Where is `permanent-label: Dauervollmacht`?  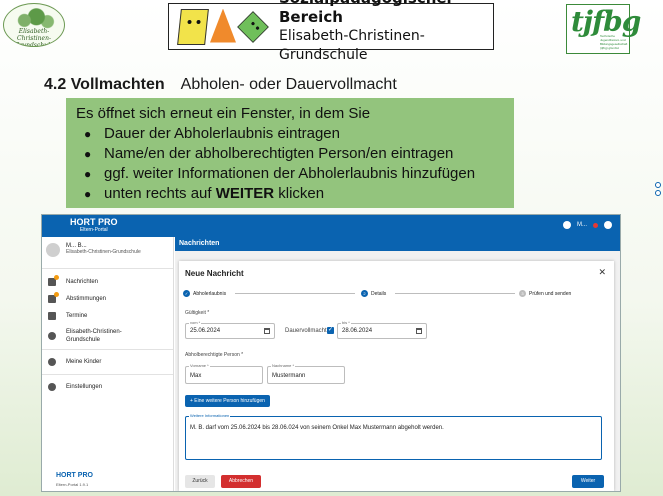
permanent-label: Dauervollmacht is located at coordinates (306, 331).